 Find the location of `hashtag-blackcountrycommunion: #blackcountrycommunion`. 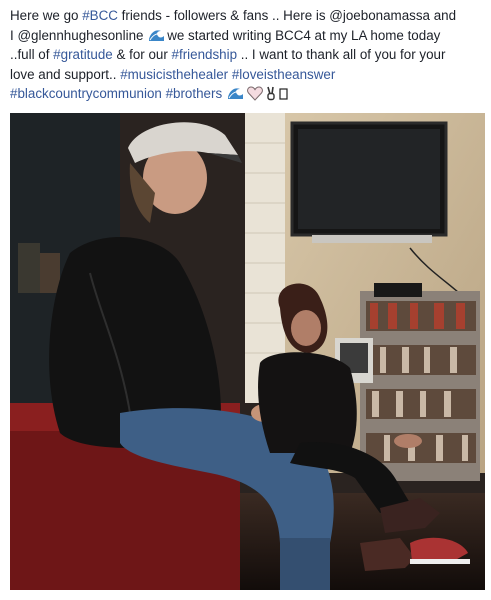

hashtag-blackcountrycommunion: #blackcountrycommunion is located at coordinates (86, 93).